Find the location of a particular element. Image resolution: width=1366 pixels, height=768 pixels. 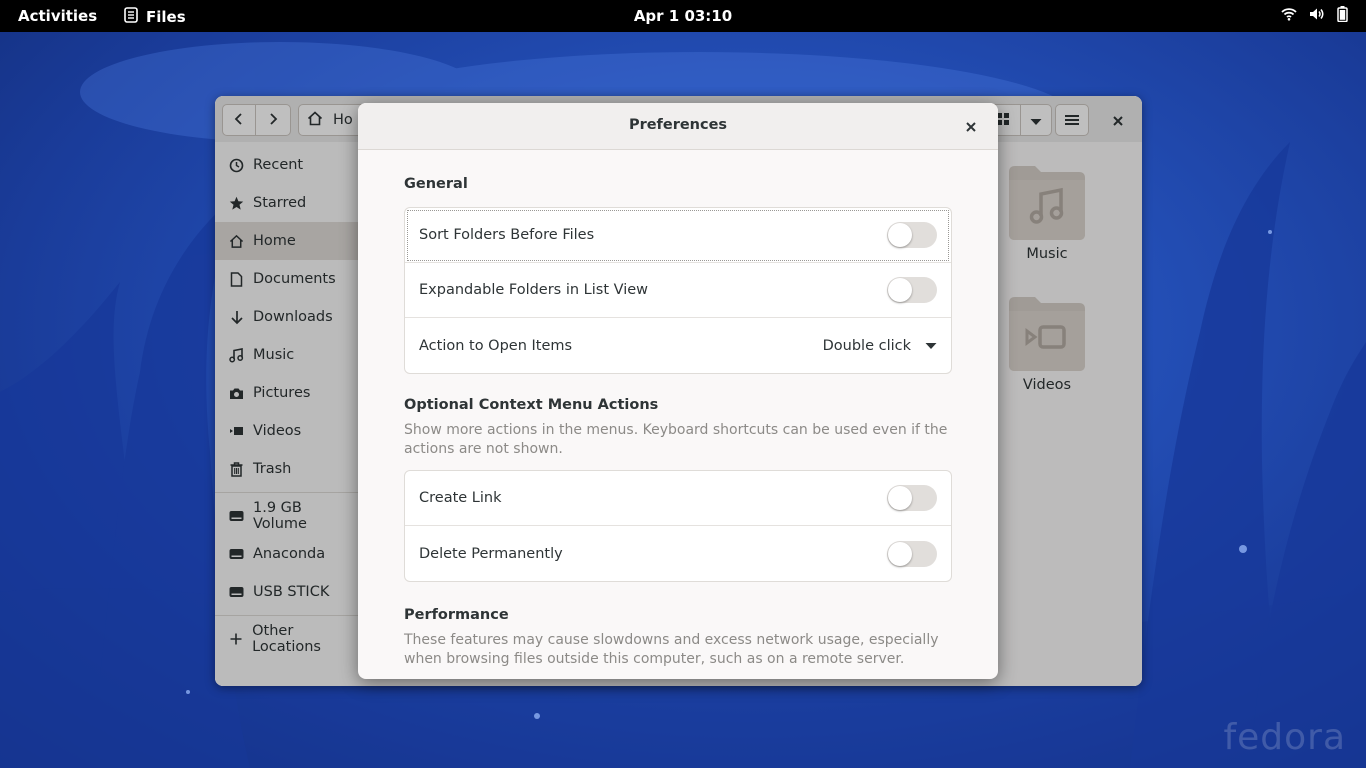

expandable-folders-switch is located at coordinates (912, 290).